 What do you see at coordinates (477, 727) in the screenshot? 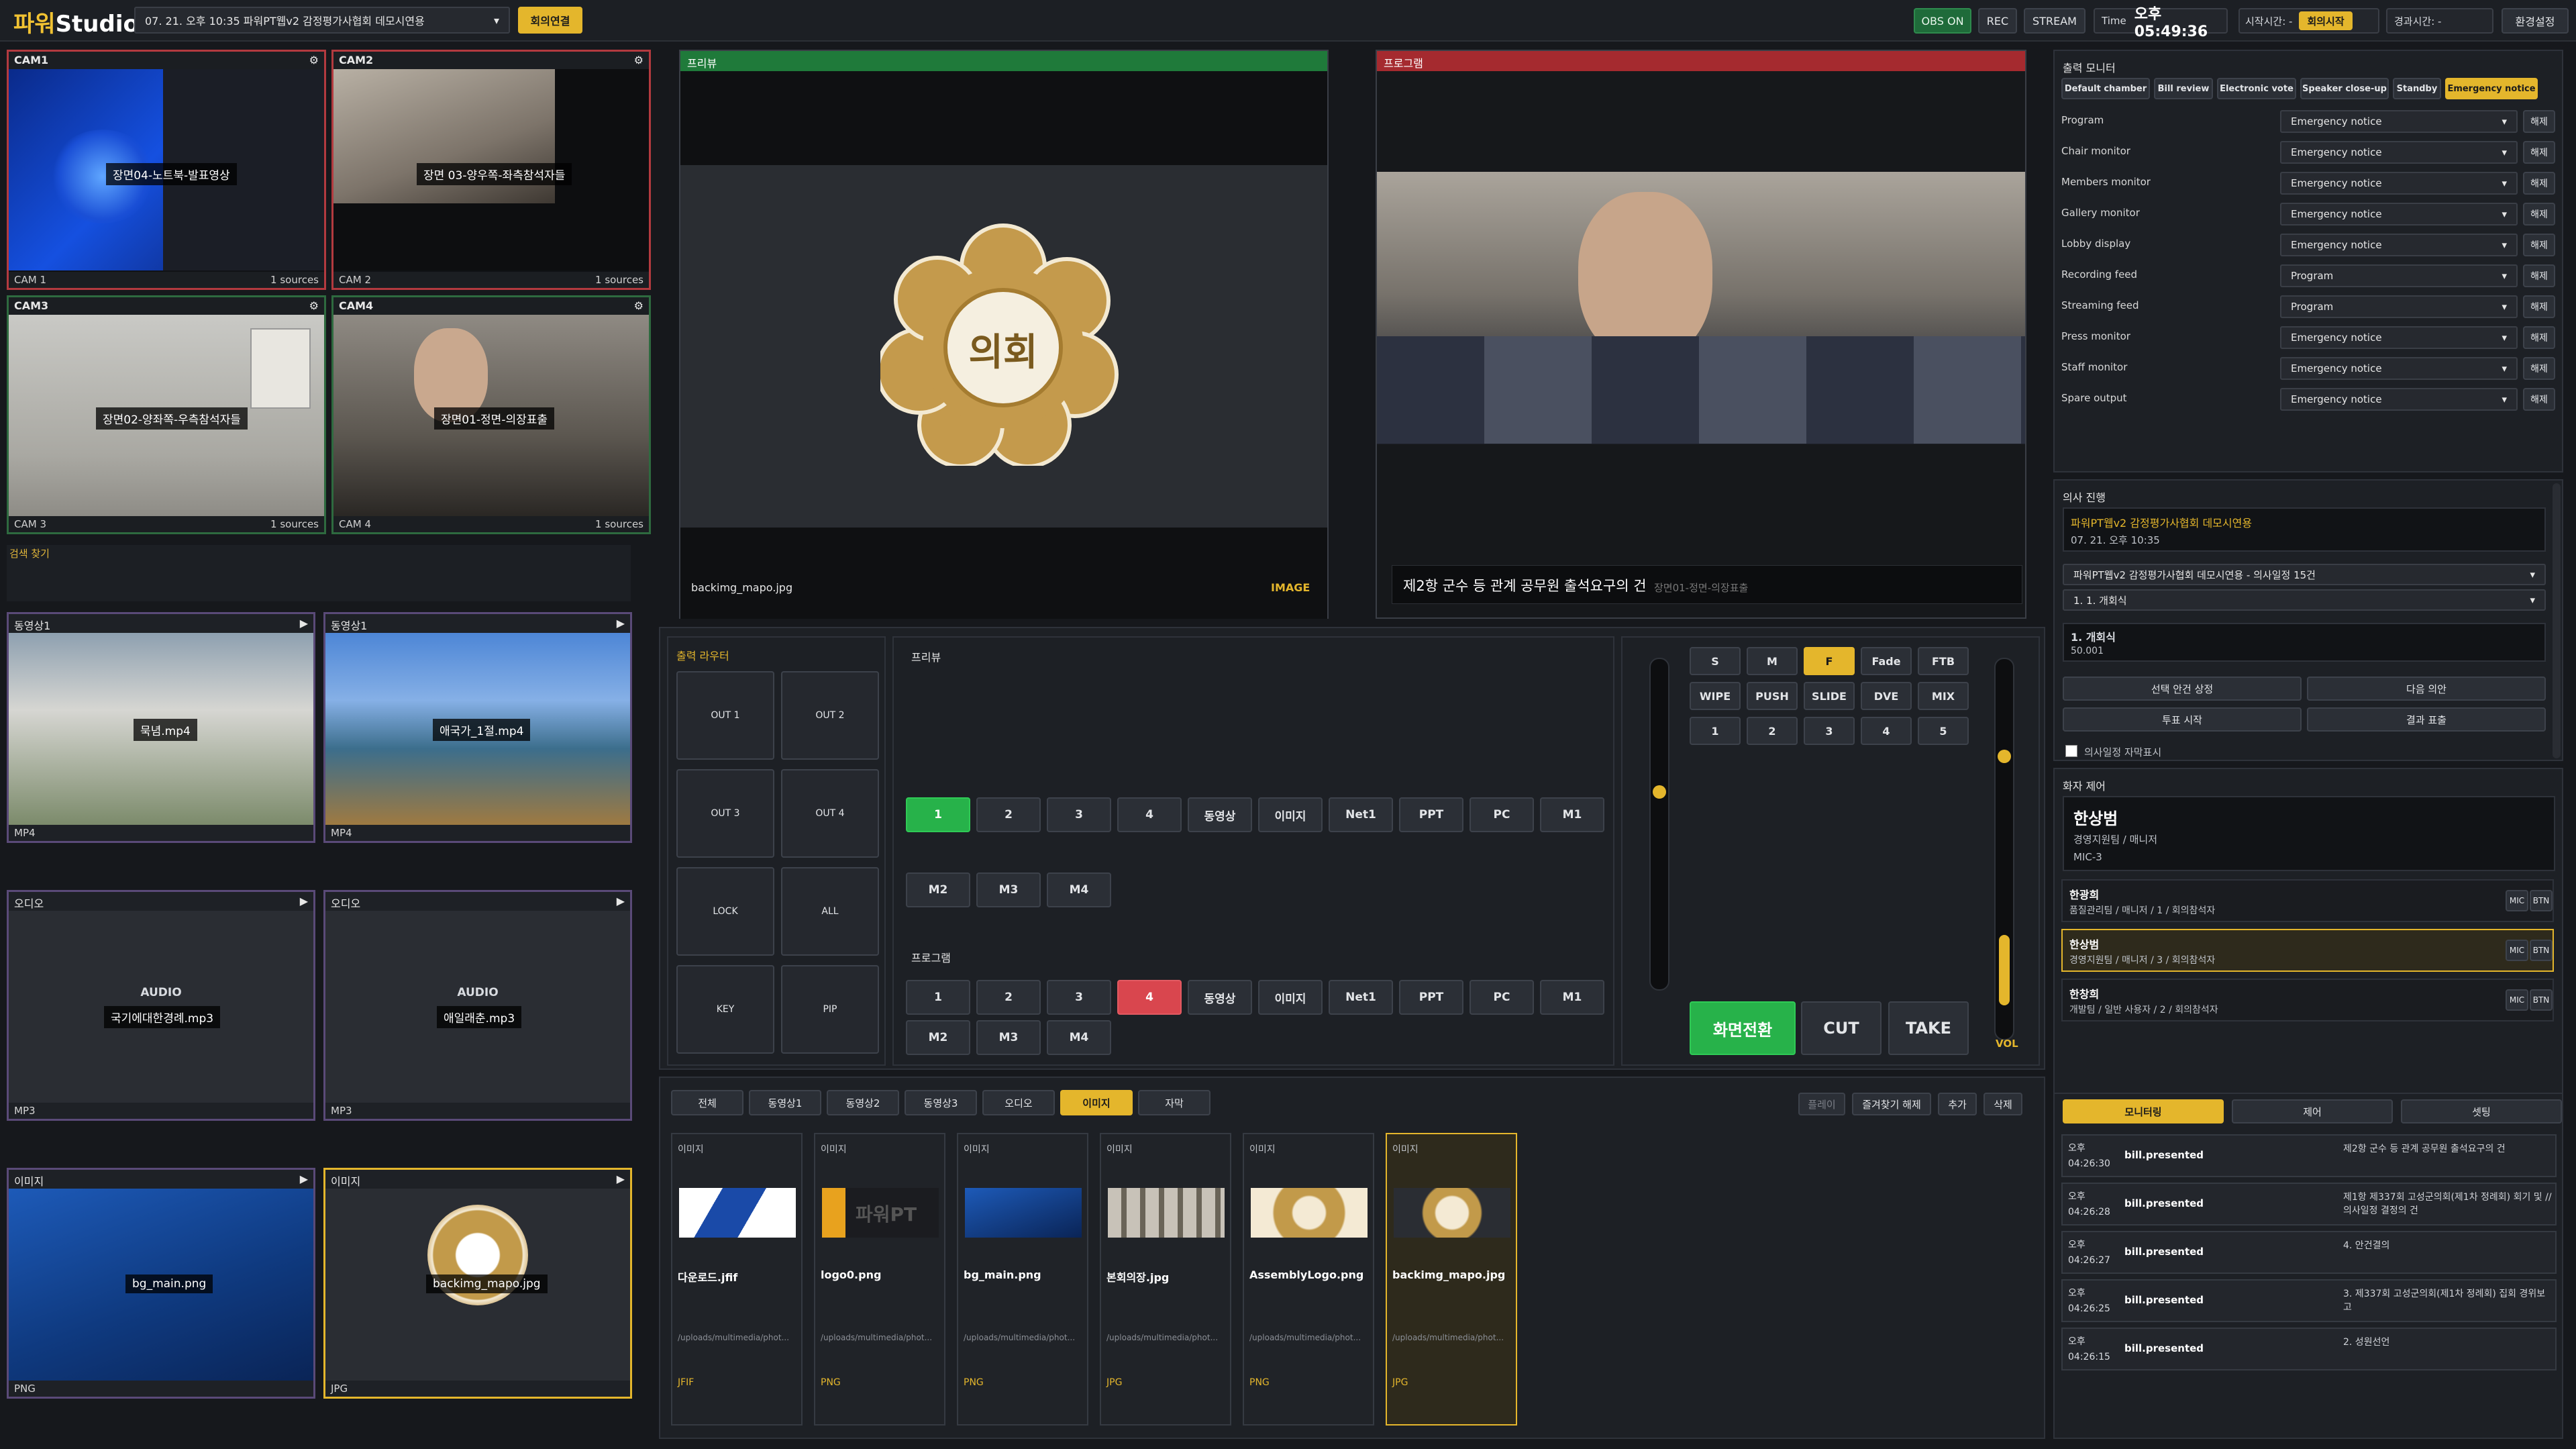
I see `media-tile-video2: 동영상1 ▶ 애국가_1절.mp4 MP4` at bounding box center [477, 727].